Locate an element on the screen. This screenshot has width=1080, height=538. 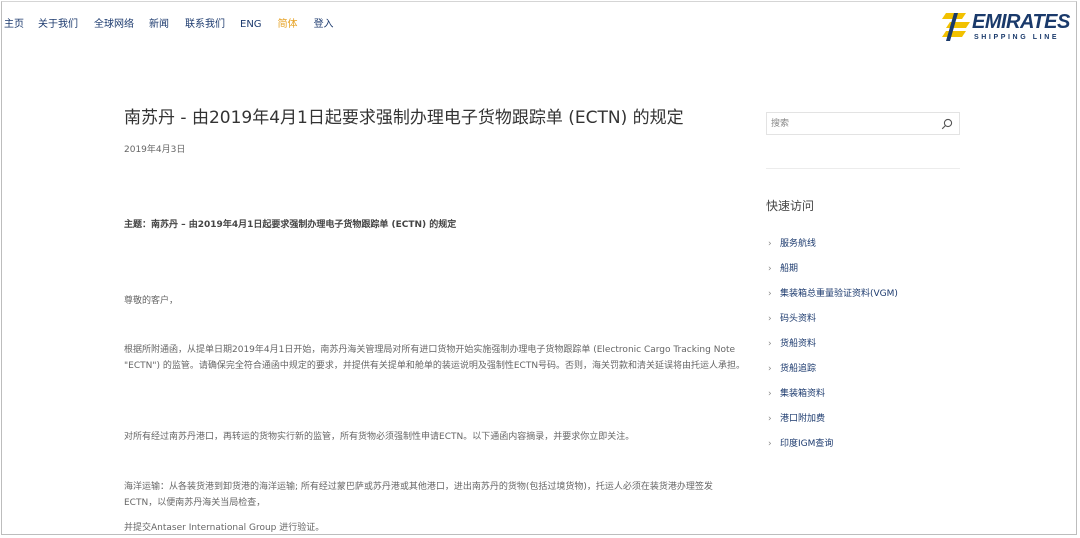
quick-link-vgm: 集装箱总重量验证资料(VGM) is located at coordinates (839, 294).